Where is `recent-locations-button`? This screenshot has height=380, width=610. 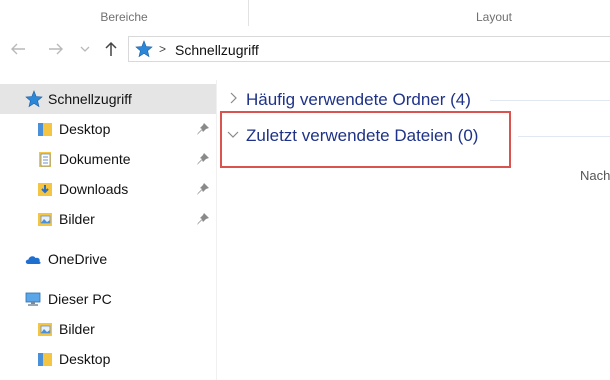 recent-locations-button is located at coordinates (85, 49).